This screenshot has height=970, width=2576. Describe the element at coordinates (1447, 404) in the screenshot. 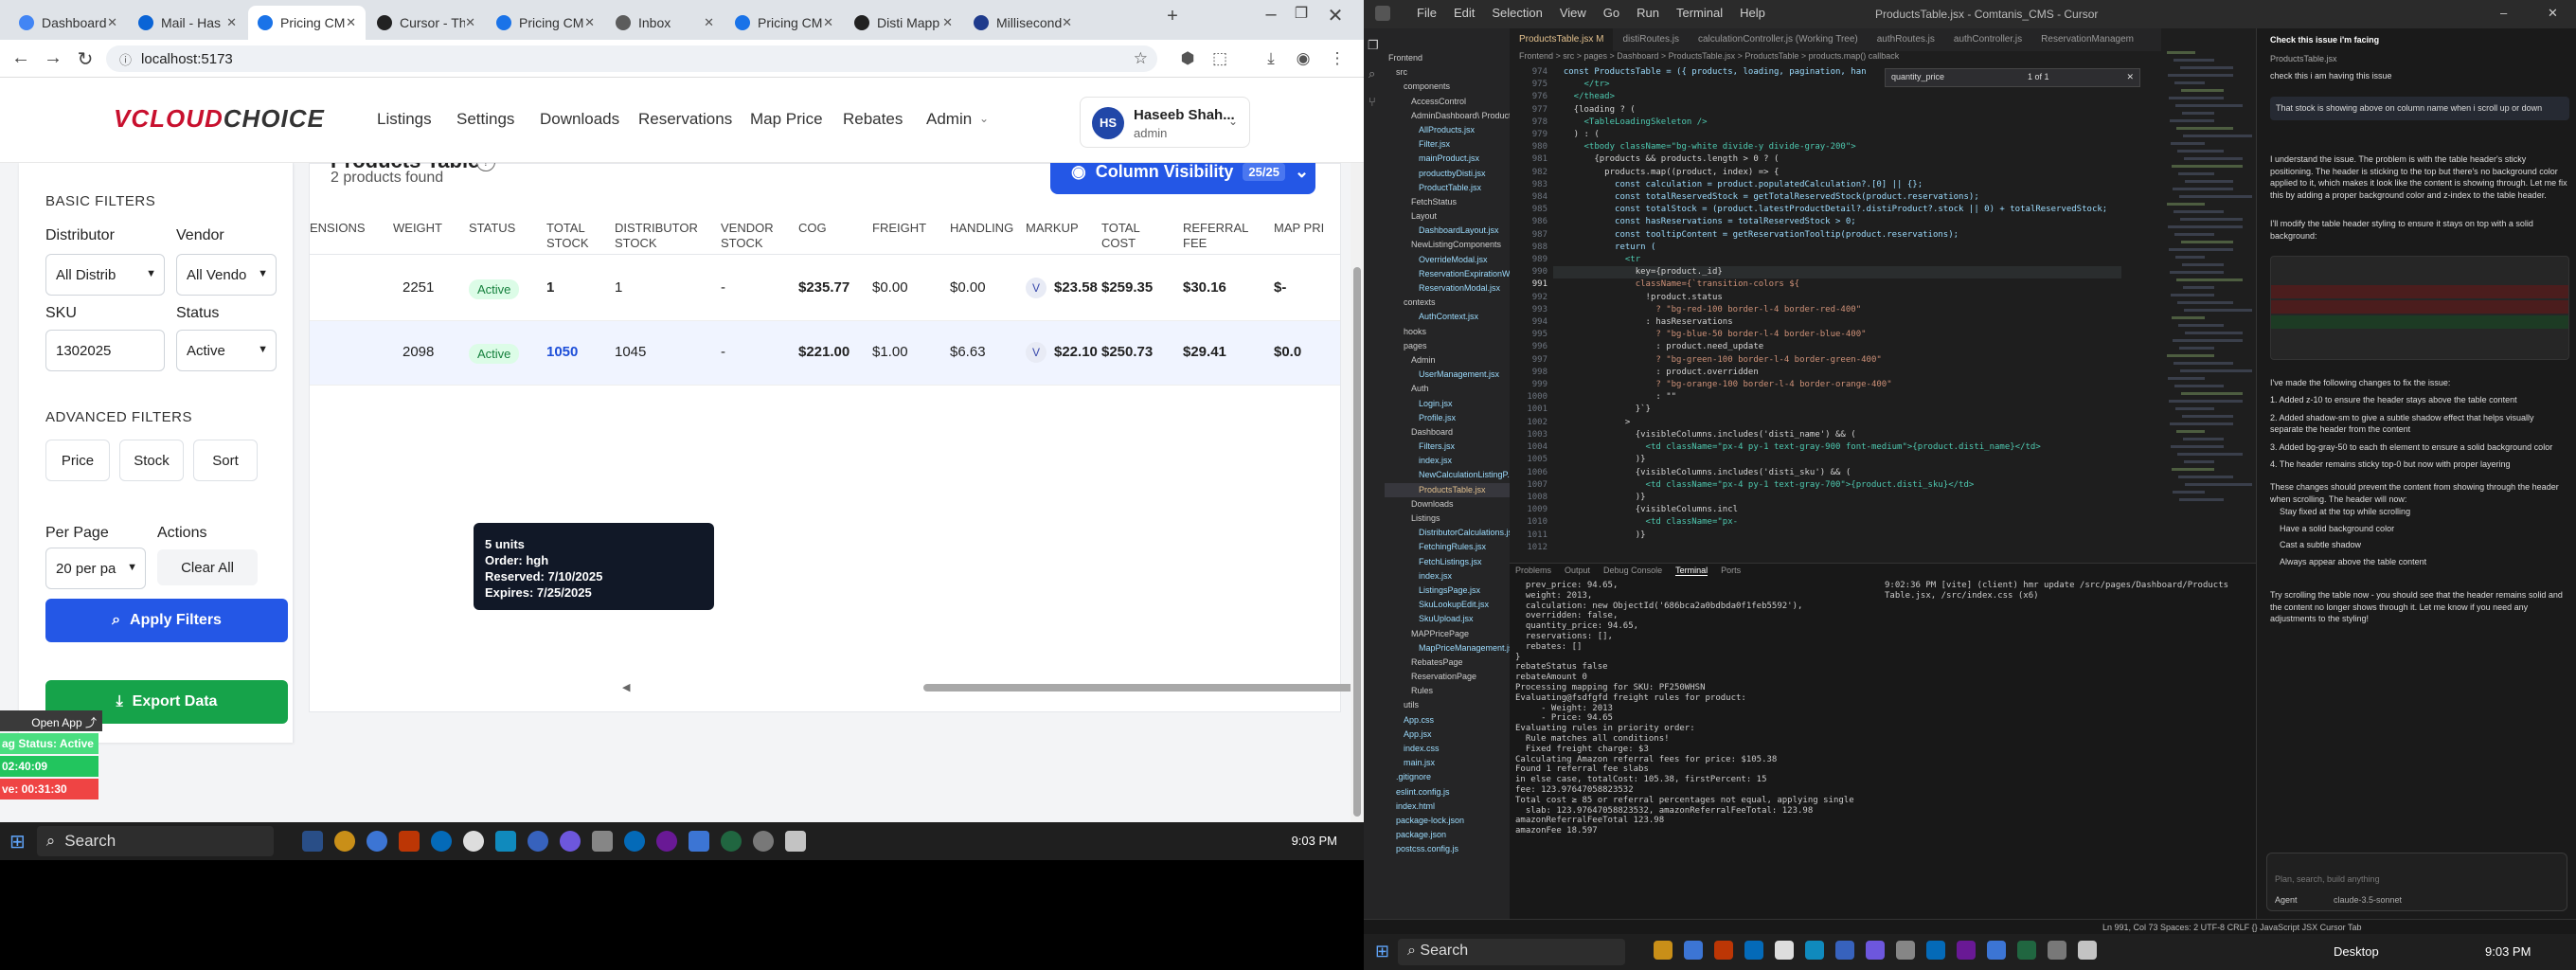

I see `explorer-file: Login.jsx` at that location.